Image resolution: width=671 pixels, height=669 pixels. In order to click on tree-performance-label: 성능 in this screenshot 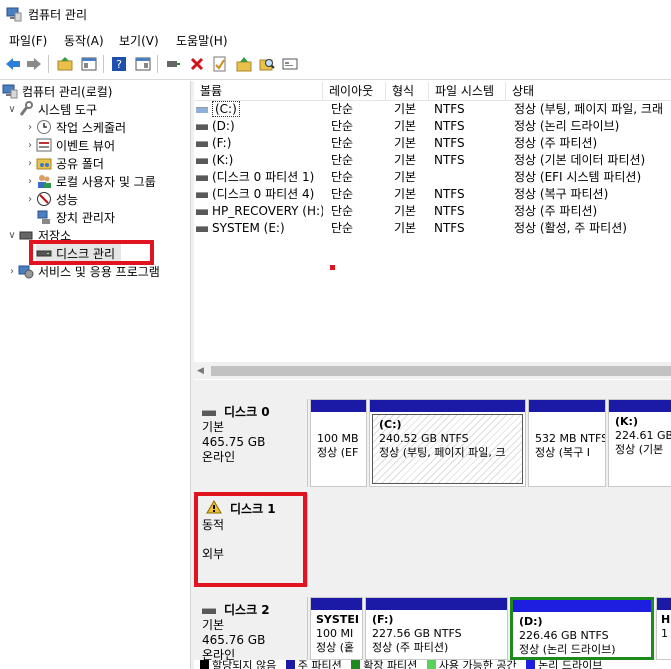, I will do `click(67, 199)`.